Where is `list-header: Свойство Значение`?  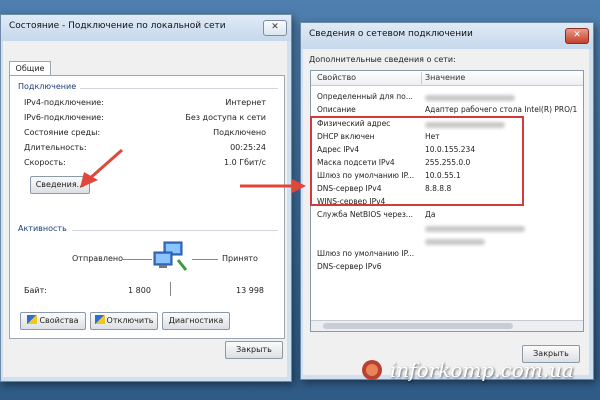
list-header: Свойство Значение is located at coordinates (447, 78).